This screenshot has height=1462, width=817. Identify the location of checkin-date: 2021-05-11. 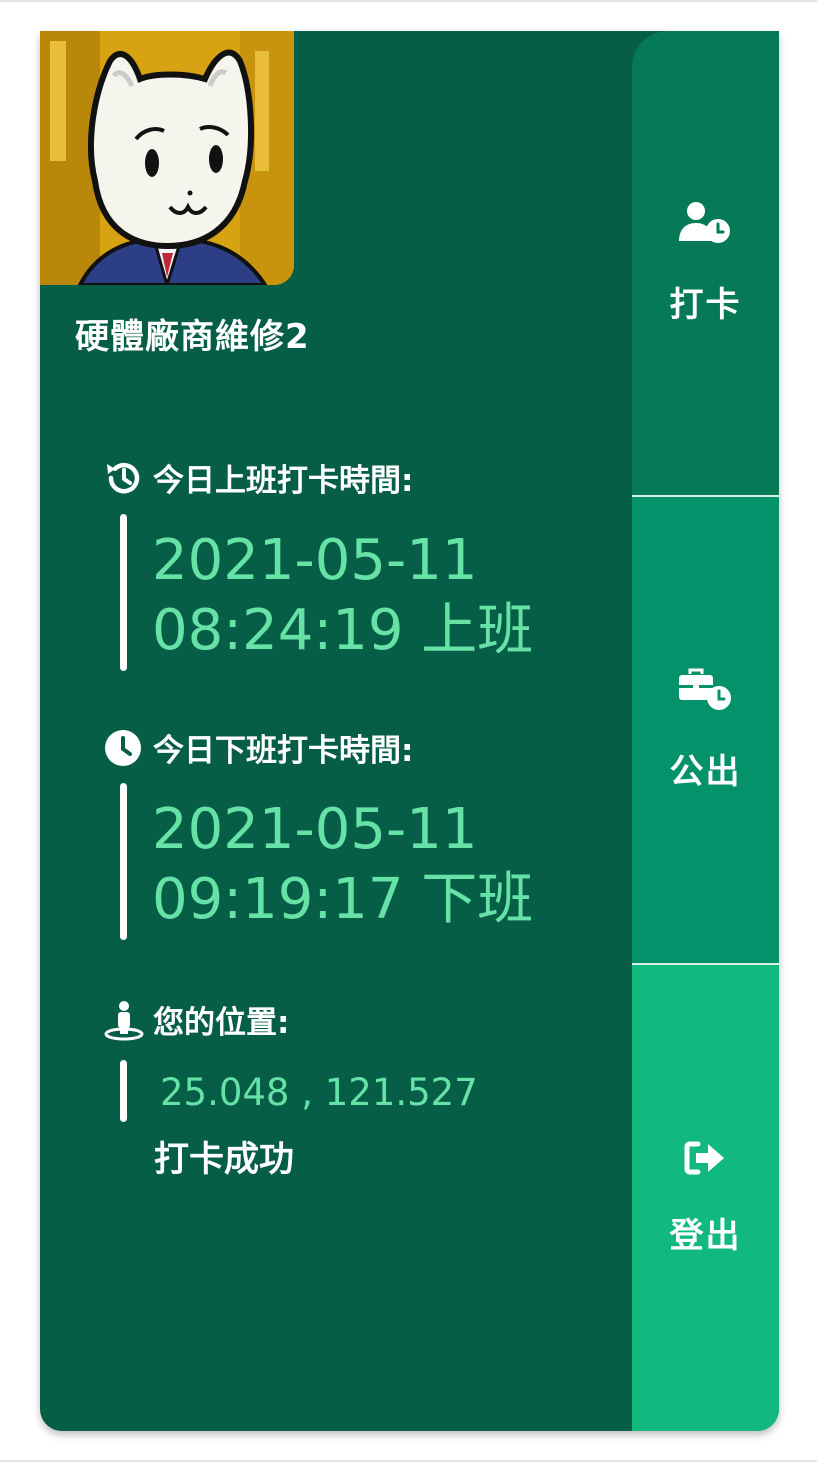
(315, 560).